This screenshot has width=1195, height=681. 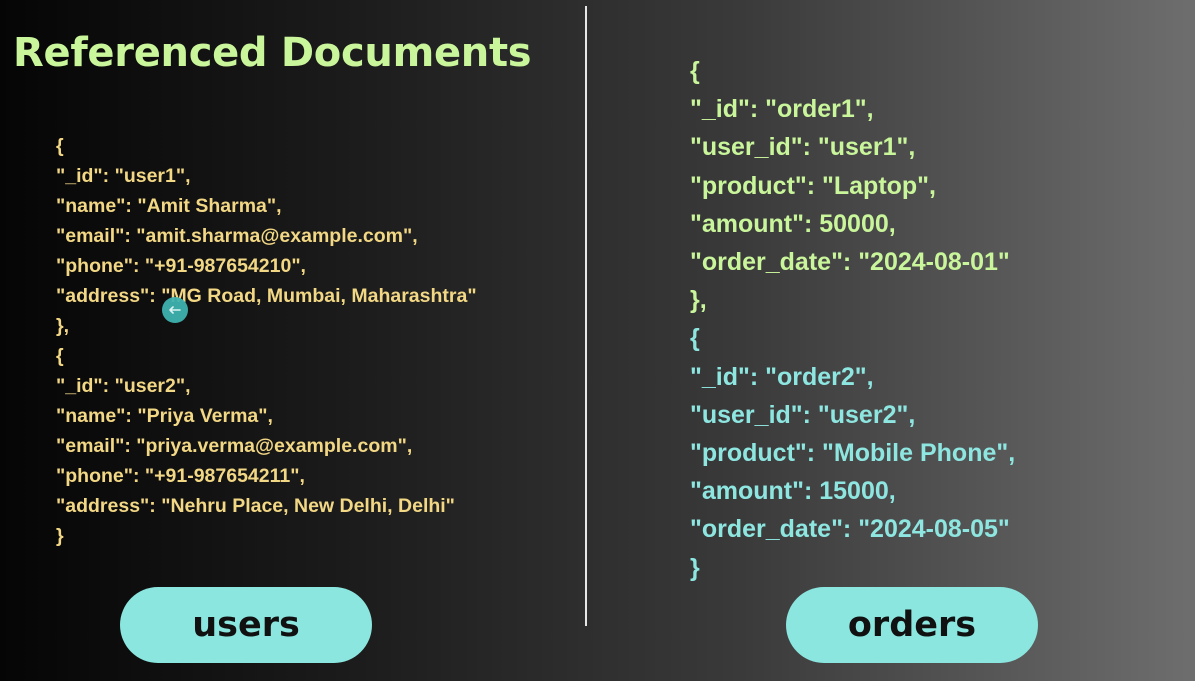 What do you see at coordinates (234, 446) in the screenshot?
I see `code-line: "email": "priya.verma@example.com",` at bounding box center [234, 446].